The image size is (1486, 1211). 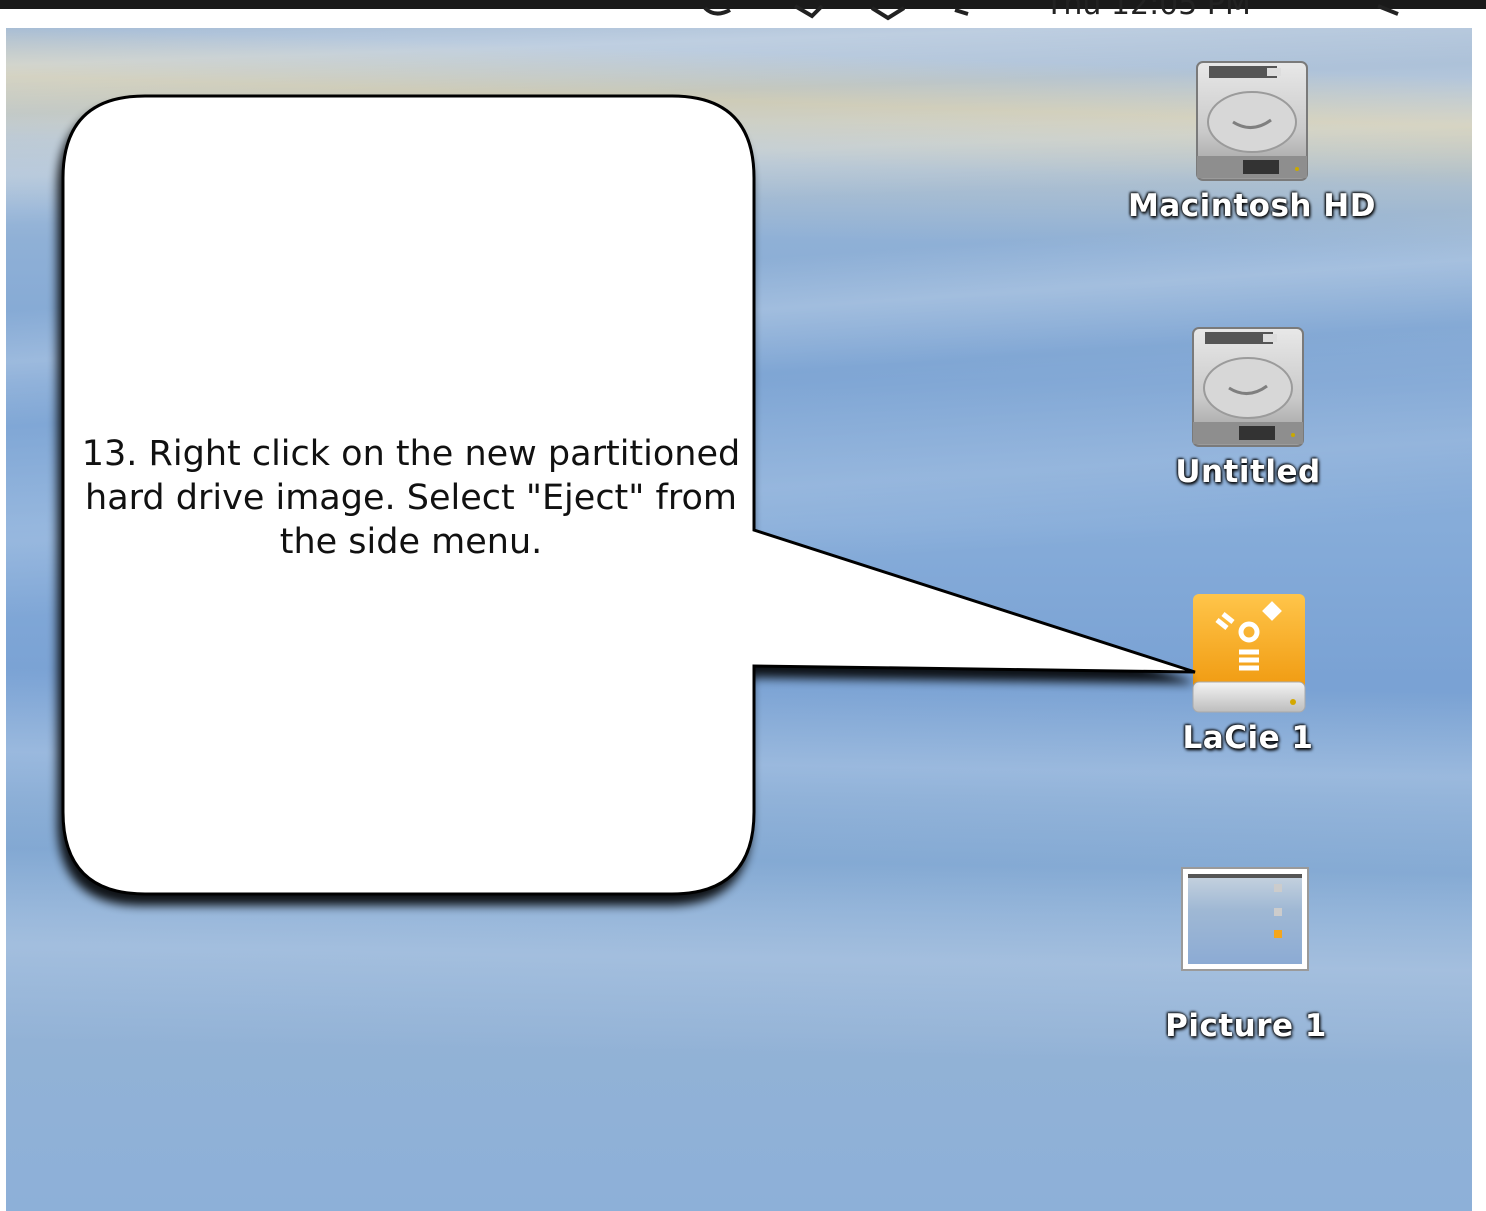 I want to click on menu-bar-remnant: Thu 12:05 PM, so click(x=743, y=14).